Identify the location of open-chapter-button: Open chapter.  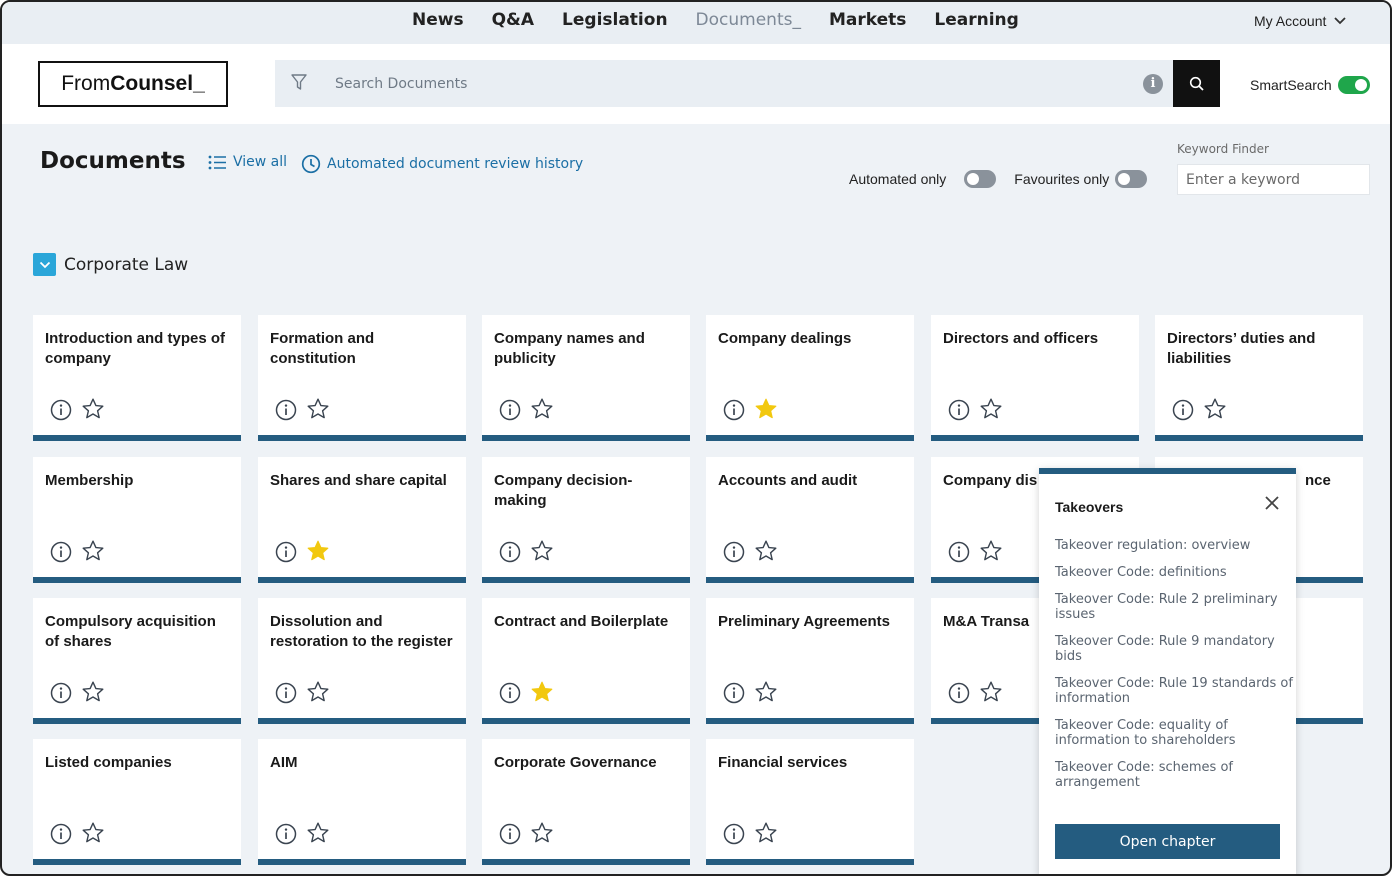
(1167, 841).